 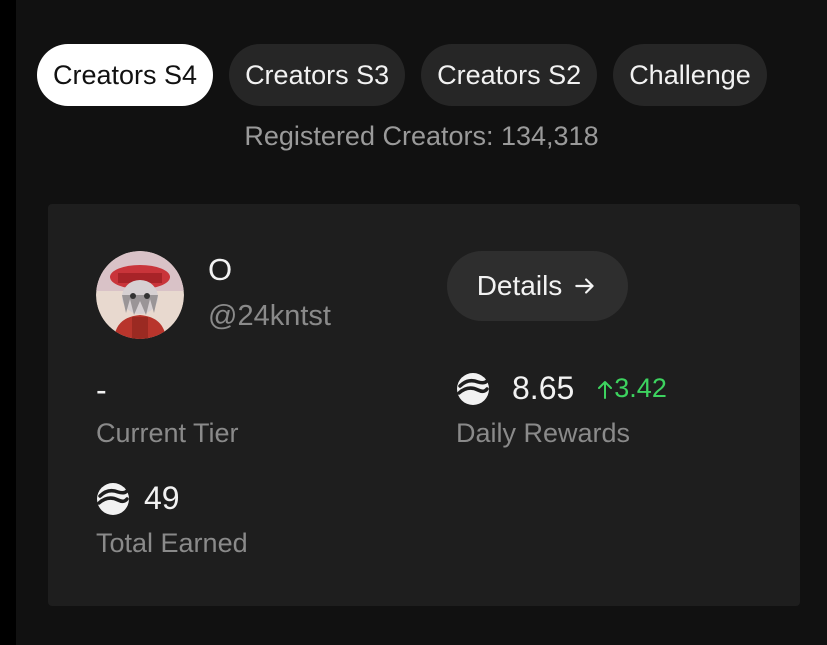 What do you see at coordinates (125, 75) in the screenshot?
I see `tab-creators-s4: Creators S4` at bounding box center [125, 75].